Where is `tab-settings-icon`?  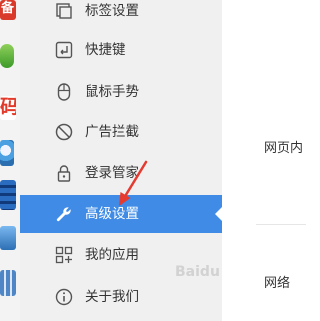 tab-settings-icon is located at coordinates (64, 11).